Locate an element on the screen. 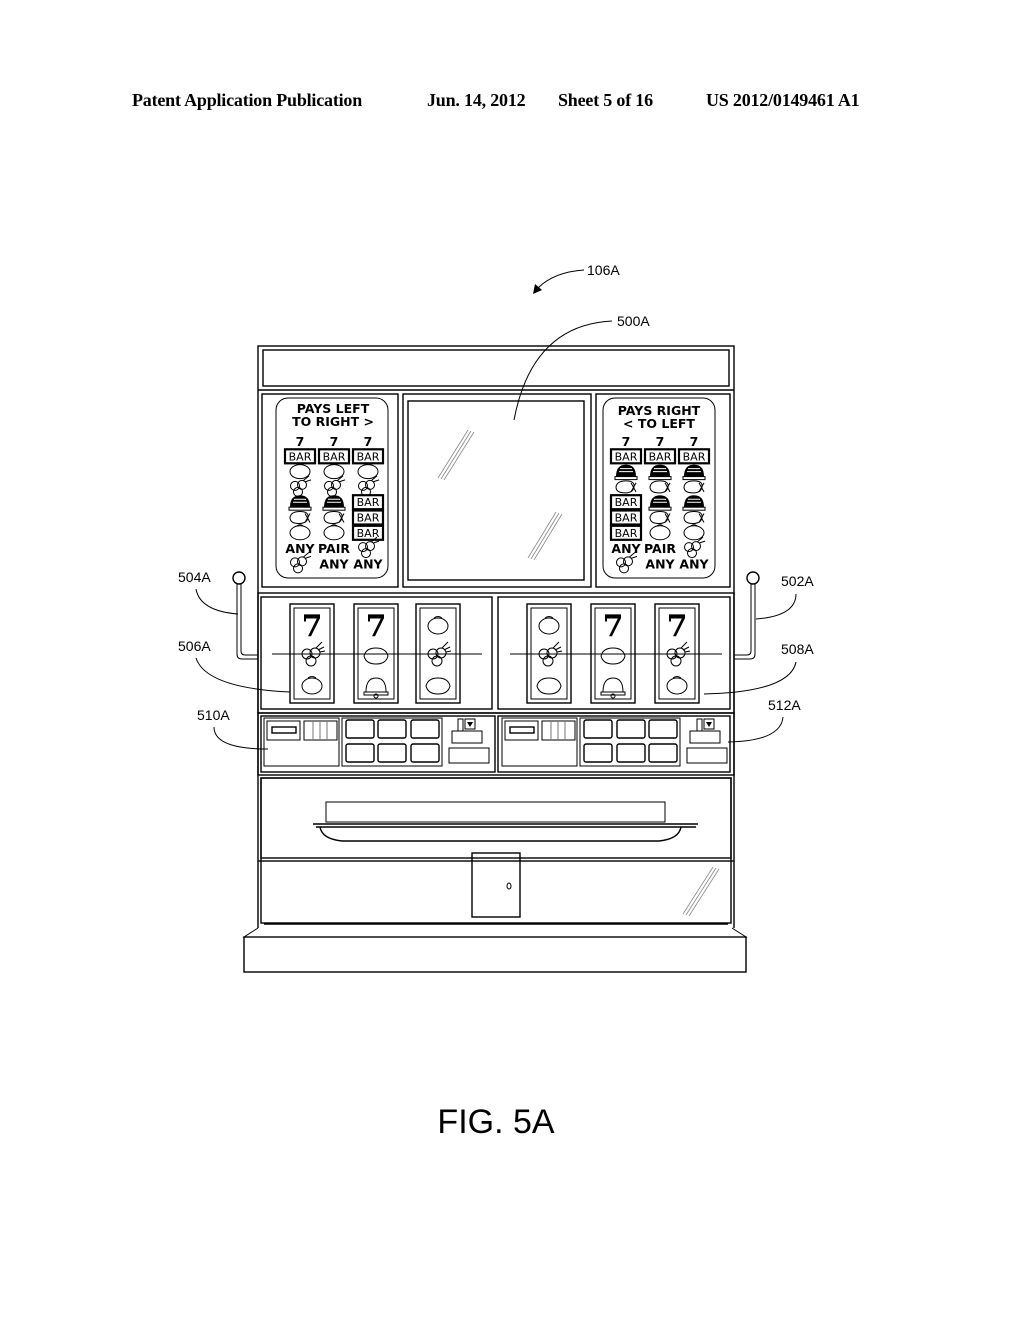 The width and height of the screenshot is (1024, 1320). lower-cabinet is located at coordinates (495, 875).